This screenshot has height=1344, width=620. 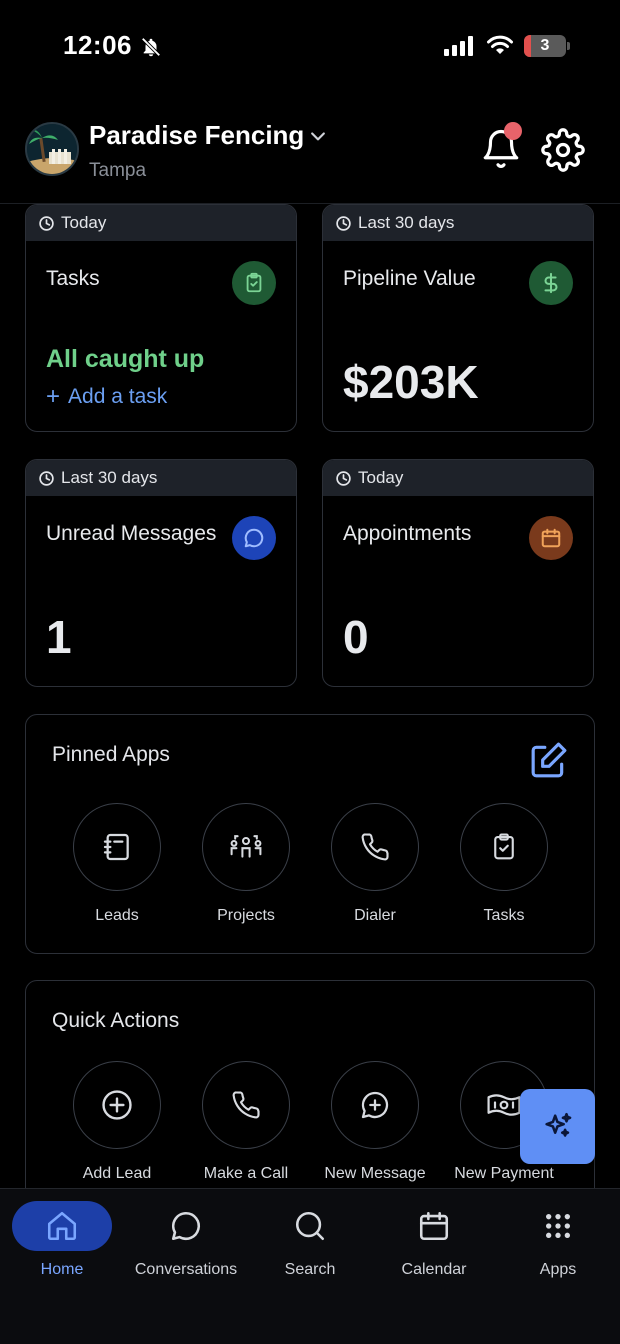 I want to click on message-plus-icon, so click(x=375, y=1105).